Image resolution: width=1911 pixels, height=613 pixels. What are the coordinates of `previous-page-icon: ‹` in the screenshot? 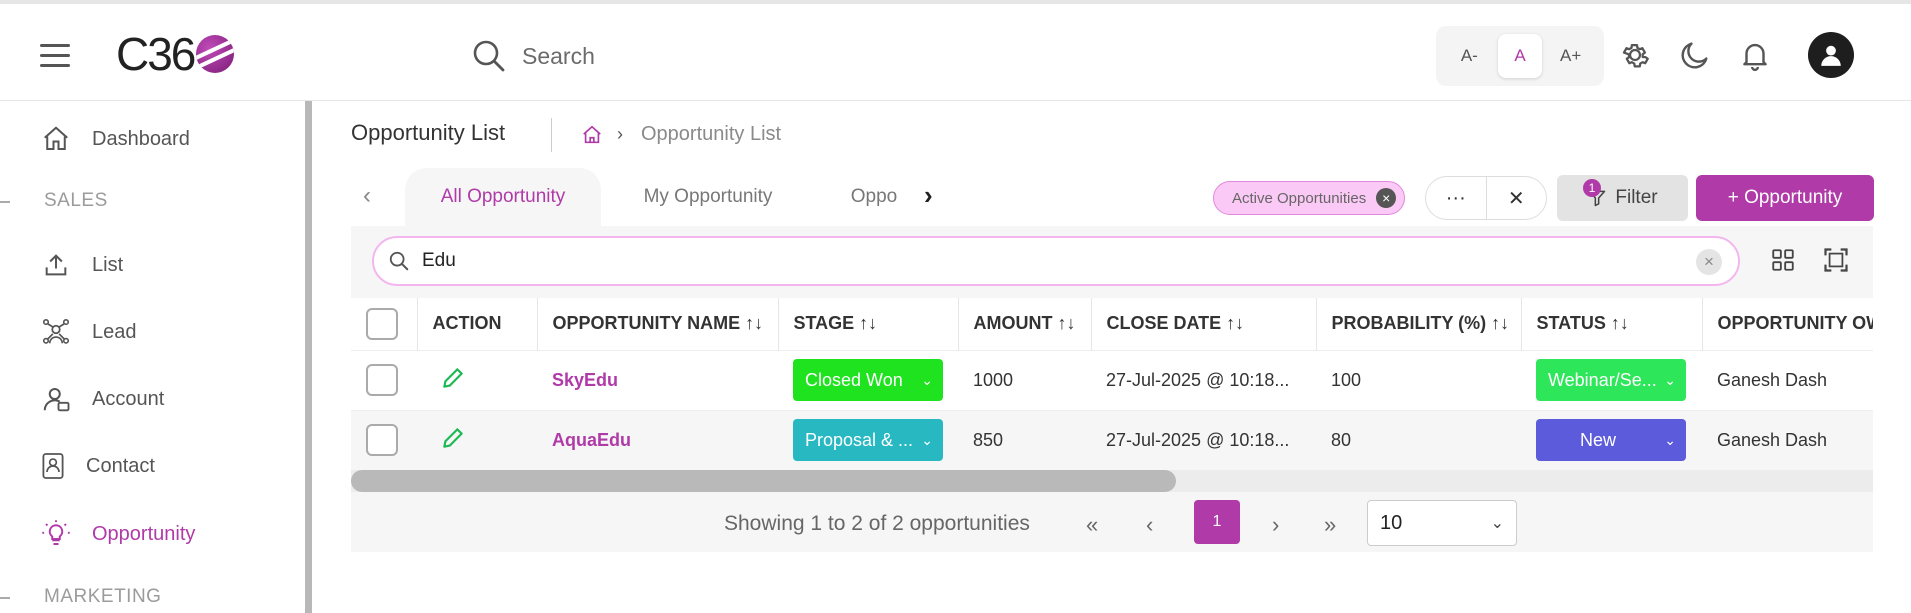 It's located at (1149, 525).